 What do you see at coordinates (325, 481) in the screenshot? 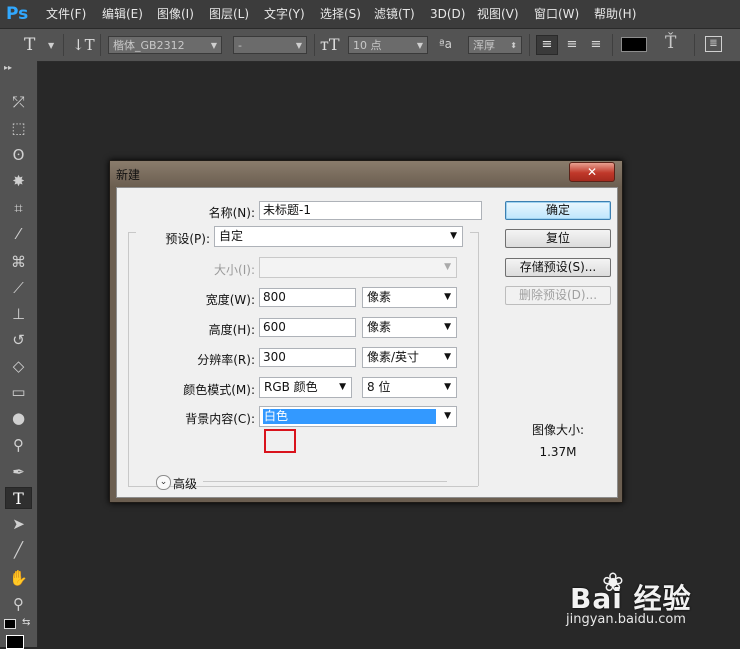
I see `advanced-divider` at bounding box center [325, 481].